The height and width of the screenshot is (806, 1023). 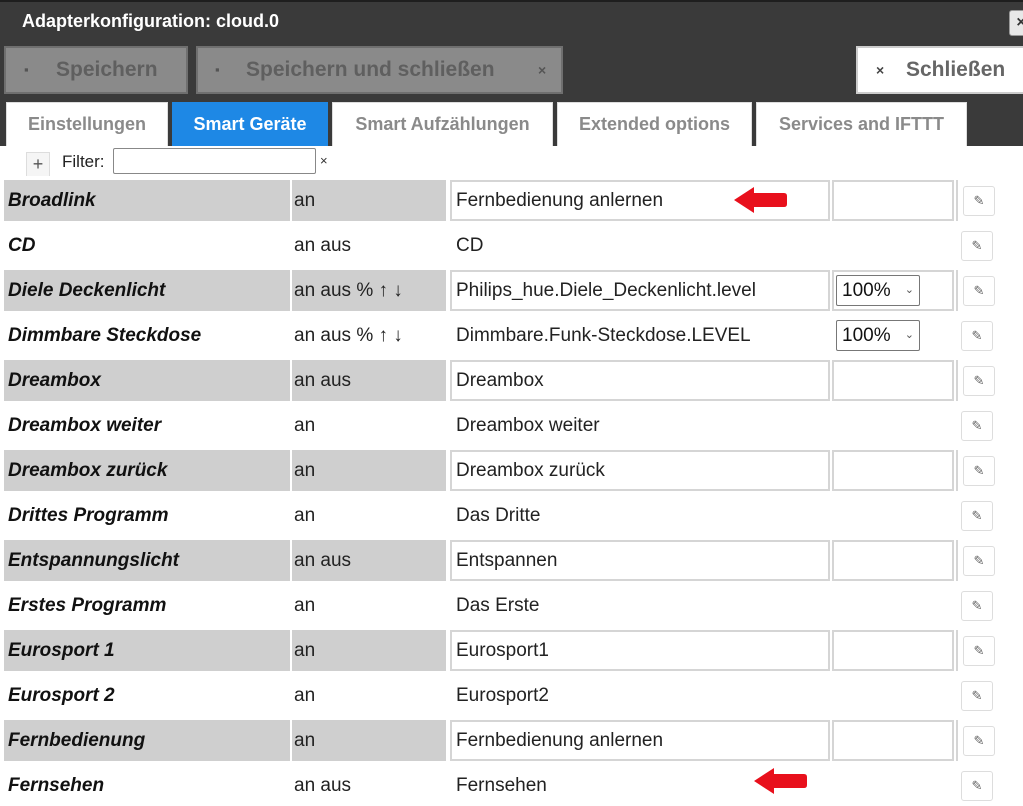 I want to click on table-row: Entspannungslicht an aus Entspannen ✎, so click(x=511, y=560).